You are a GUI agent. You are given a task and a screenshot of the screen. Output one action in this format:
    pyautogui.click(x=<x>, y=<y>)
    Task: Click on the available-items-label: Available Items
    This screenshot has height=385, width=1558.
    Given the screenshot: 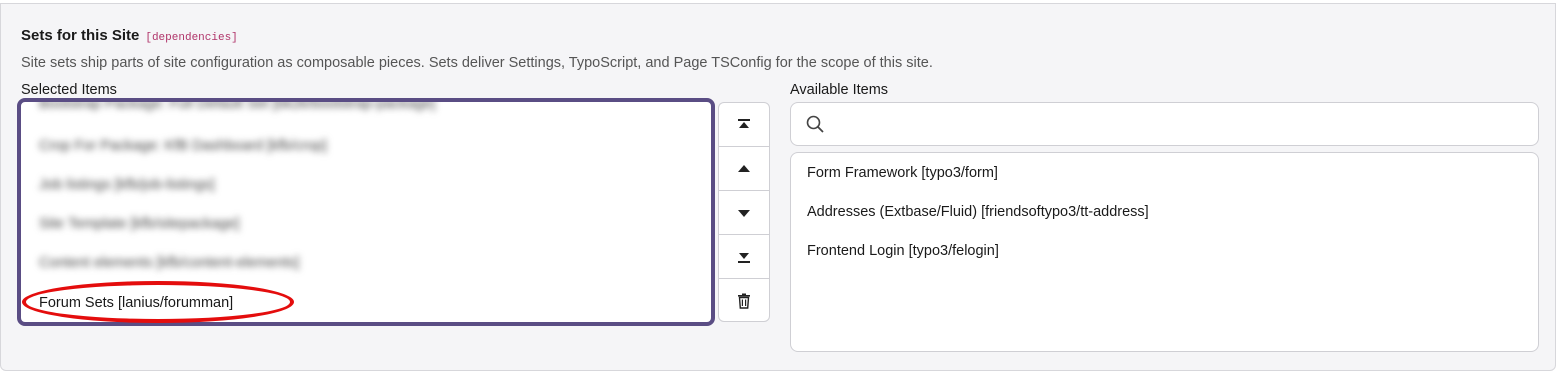 What is the action you would take?
    pyautogui.click(x=839, y=90)
    